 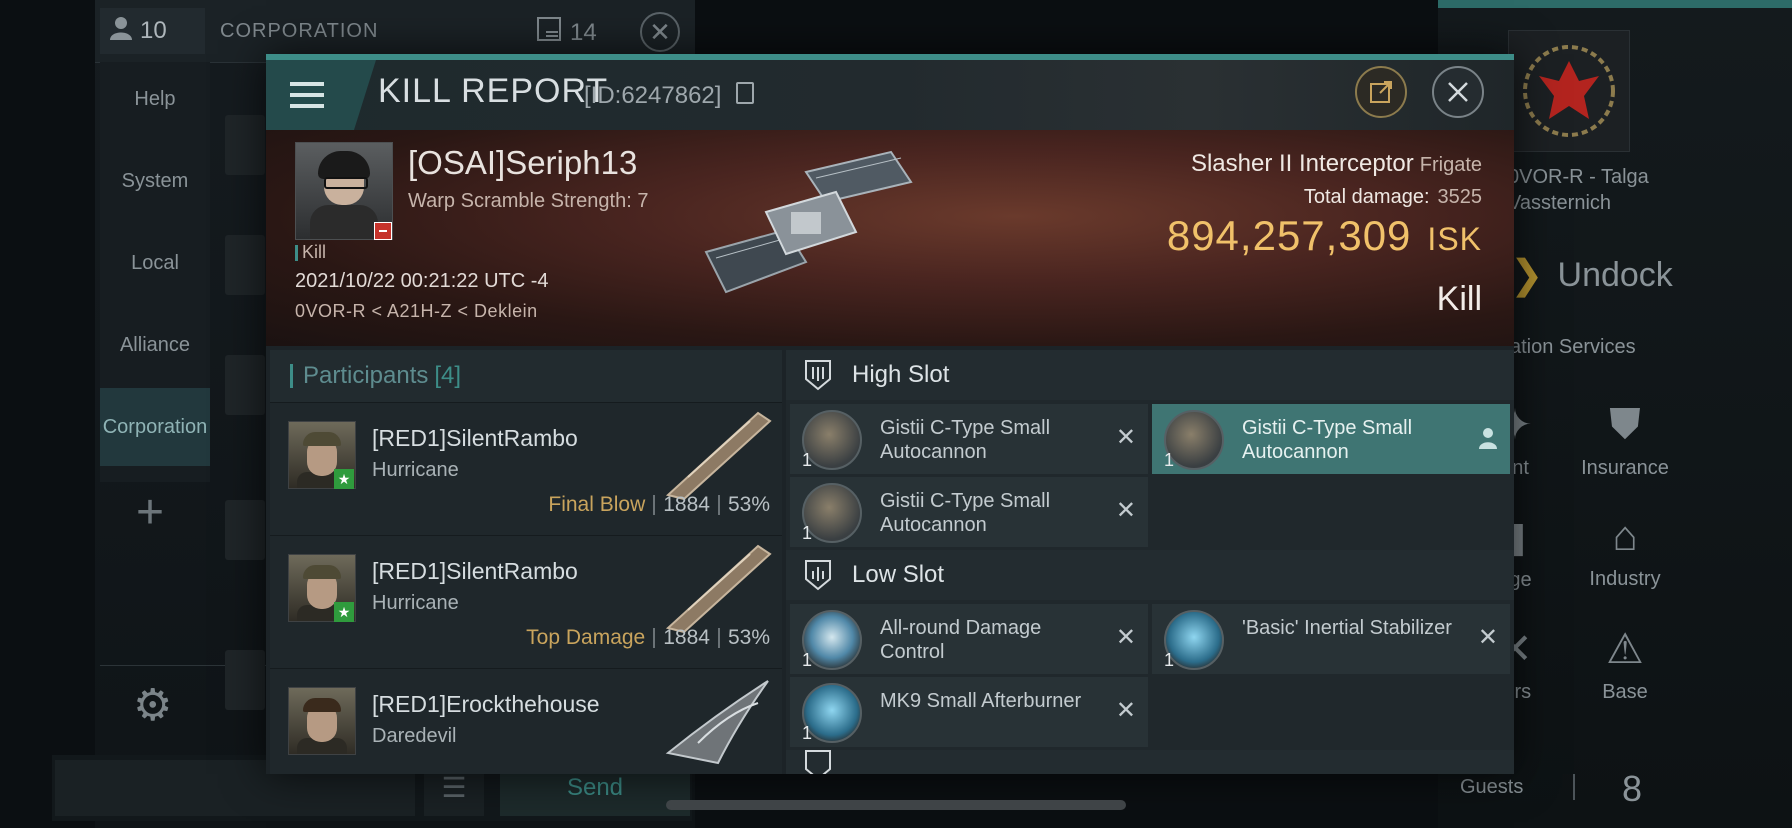 I want to click on victim-subtitle: Warp Scramble Strength: 7, so click(x=528, y=201).